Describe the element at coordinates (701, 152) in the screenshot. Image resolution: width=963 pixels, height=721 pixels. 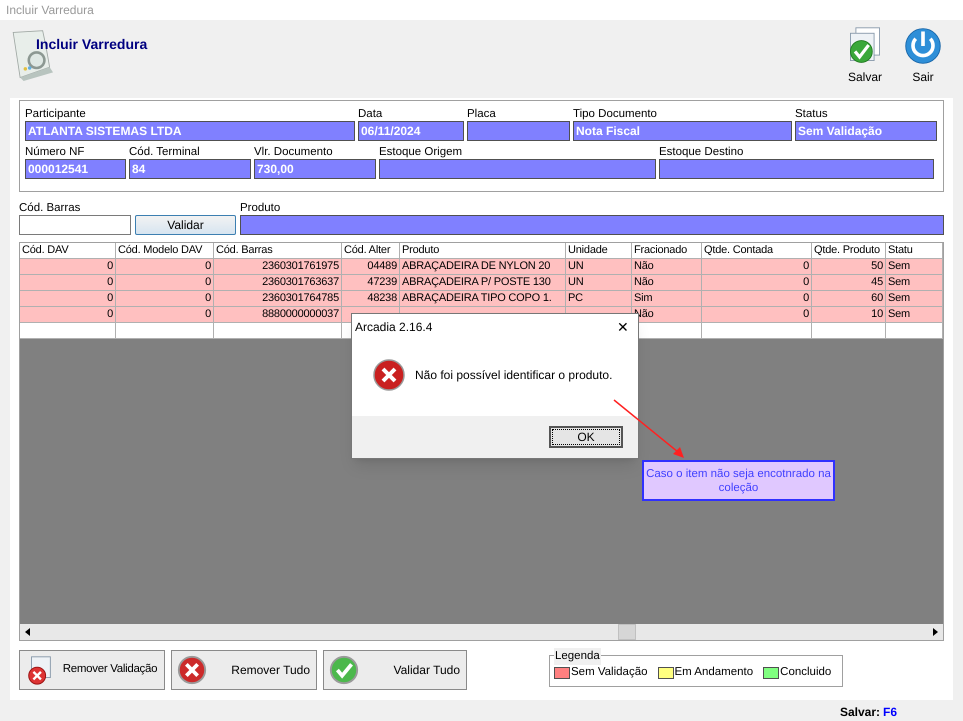
I see `field-label: Estoque Destino` at that location.